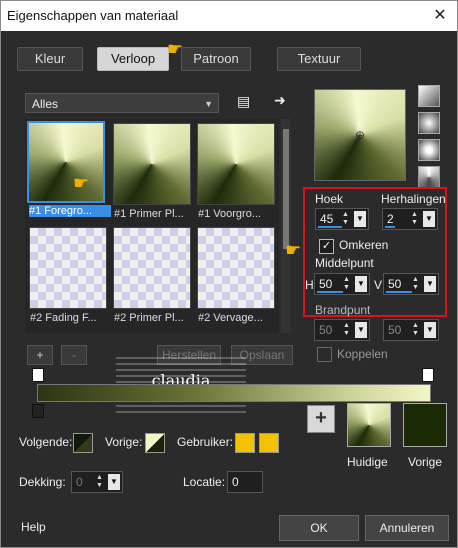 The height and width of the screenshot is (548, 458). What do you see at coordinates (38, 411) in the screenshot?
I see `color-stop-marker-left` at bounding box center [38, 411].